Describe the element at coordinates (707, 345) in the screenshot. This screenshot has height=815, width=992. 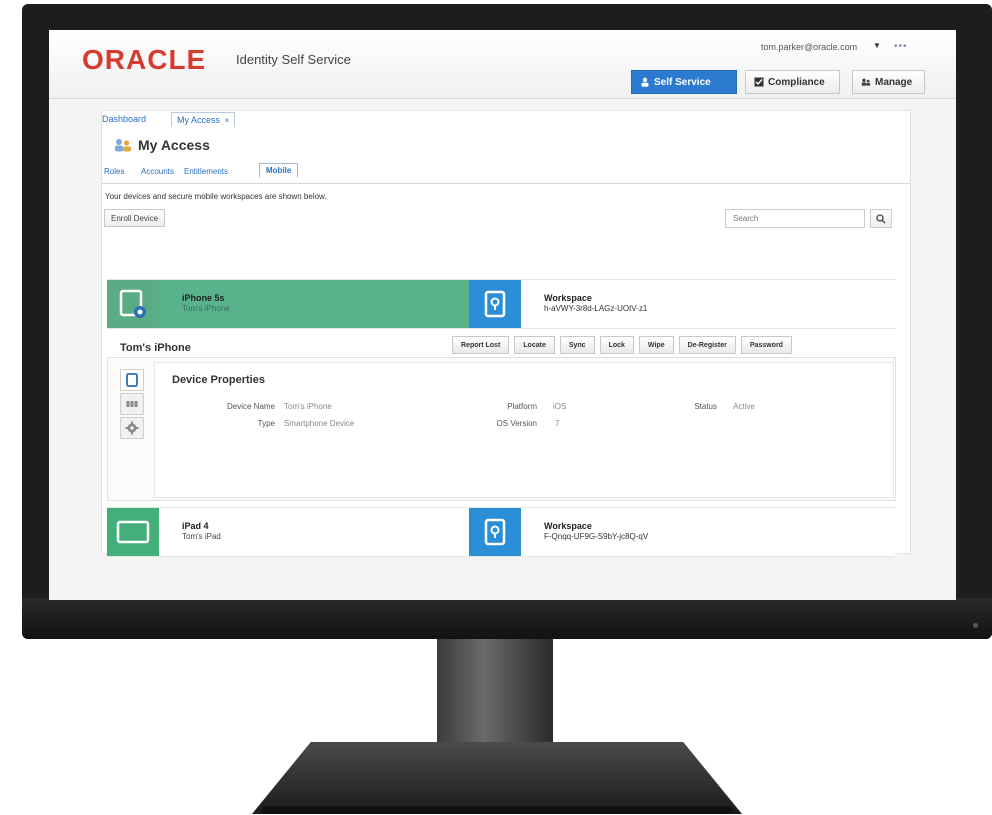
I see `de-register-button: De-Register` at that location.